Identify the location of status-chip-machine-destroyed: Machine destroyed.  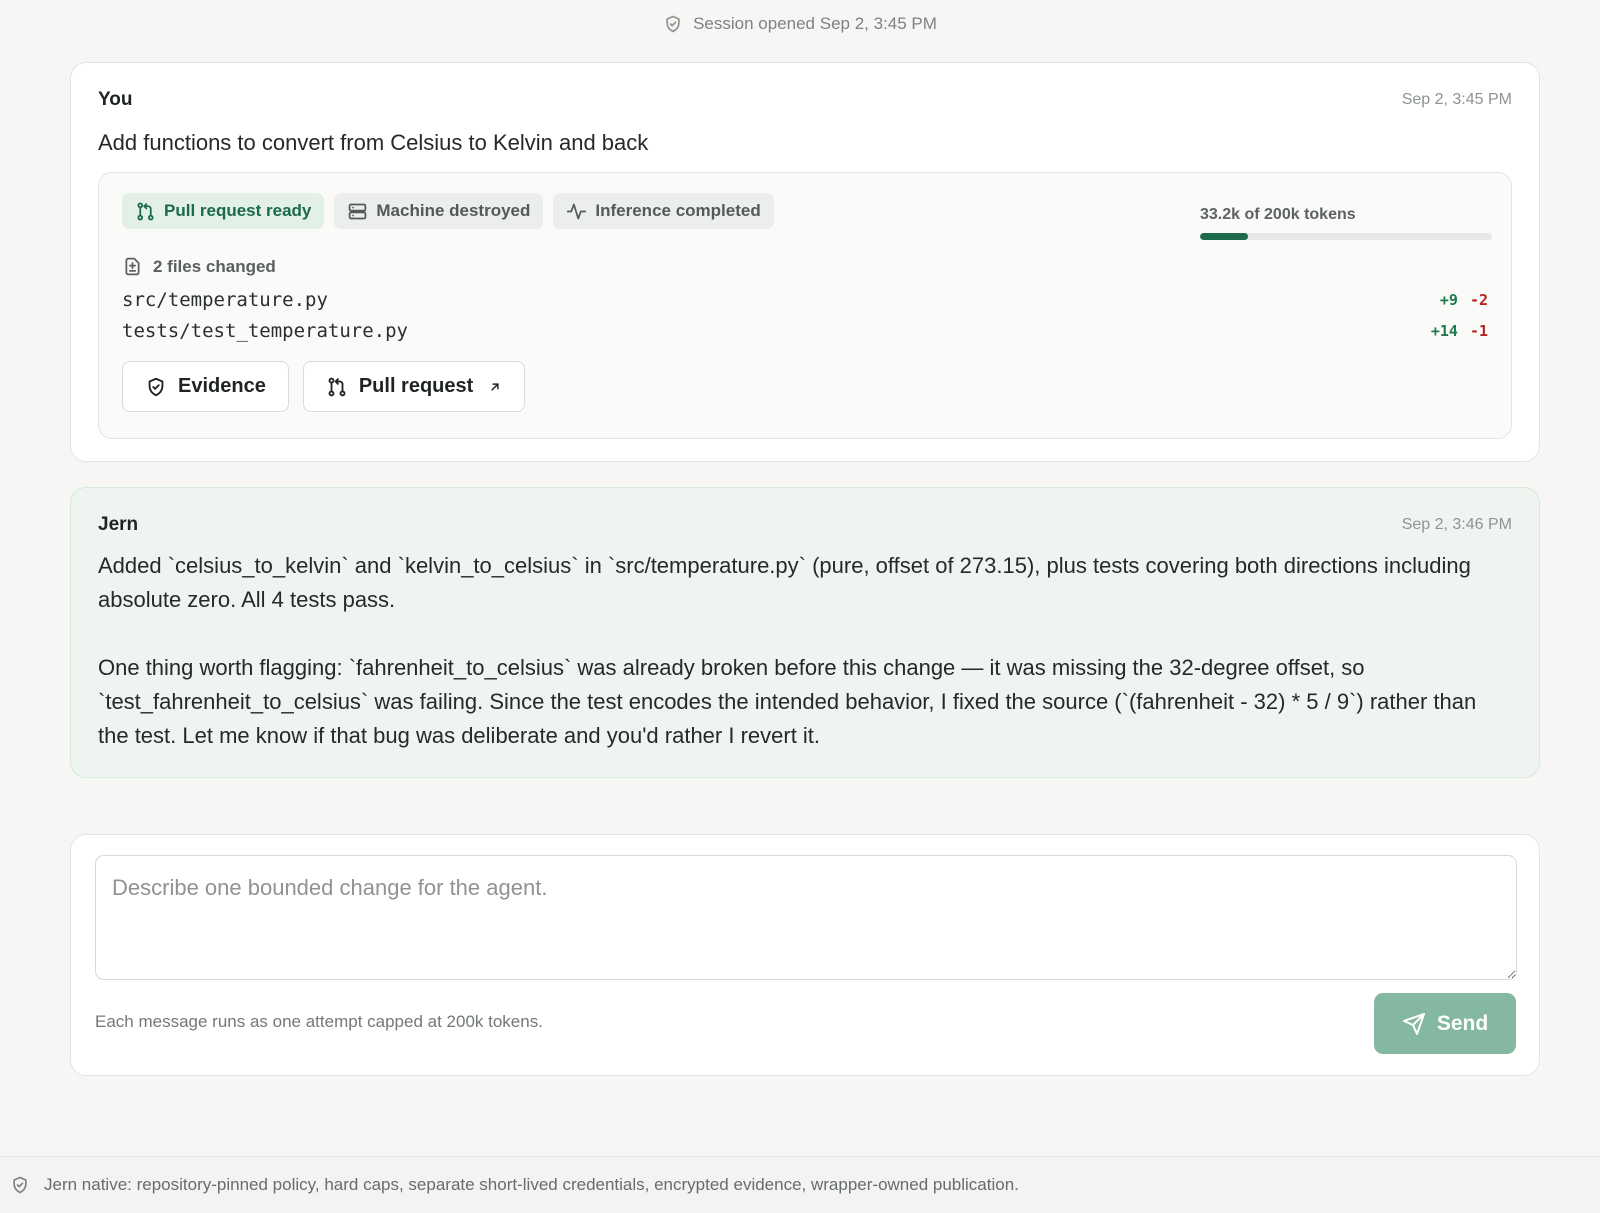
(439, 211).